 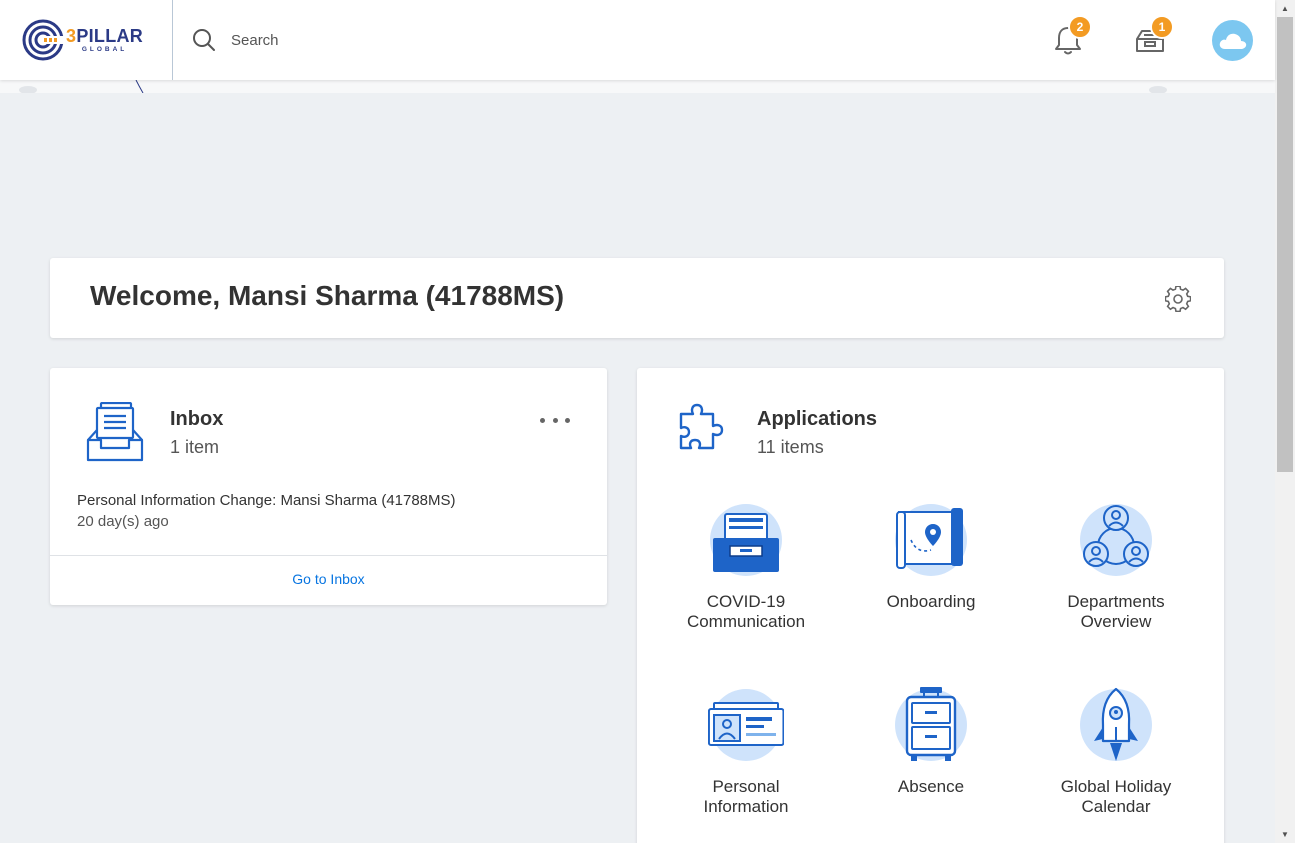 I want to click on suitcase-icon, so click(x=931, y=724).